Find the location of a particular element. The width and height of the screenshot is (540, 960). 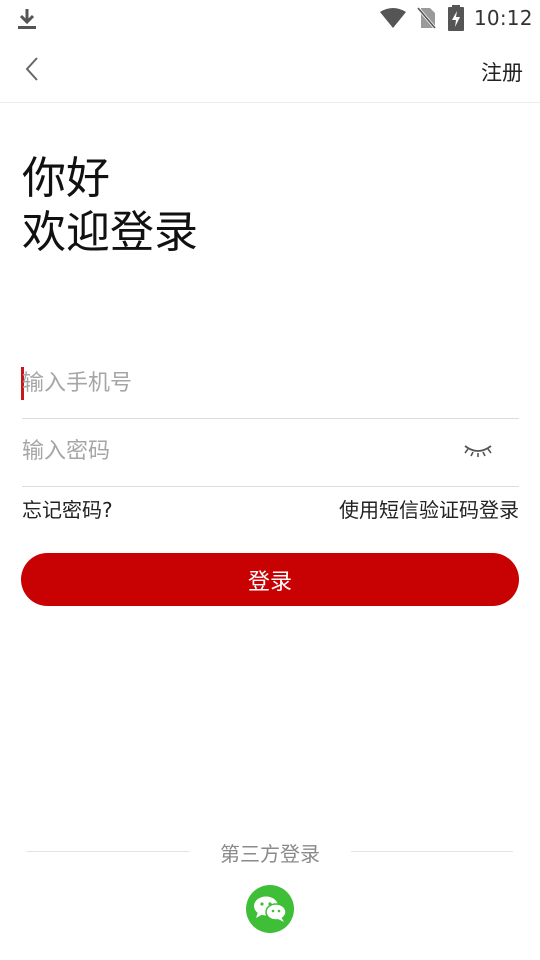

sms-login-link: 使用短信验证码登录 is located at coordinates (429, 508).